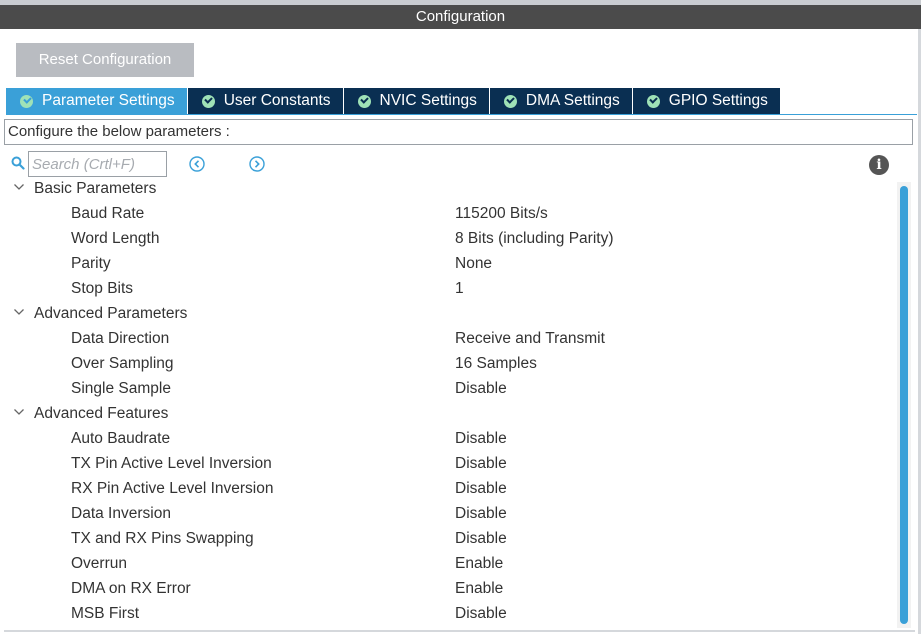  What do you see at coordinates (458, 132) in the screenshot?
I see `description-box: Configure the below parameters :` at bounding box center [458, 132].